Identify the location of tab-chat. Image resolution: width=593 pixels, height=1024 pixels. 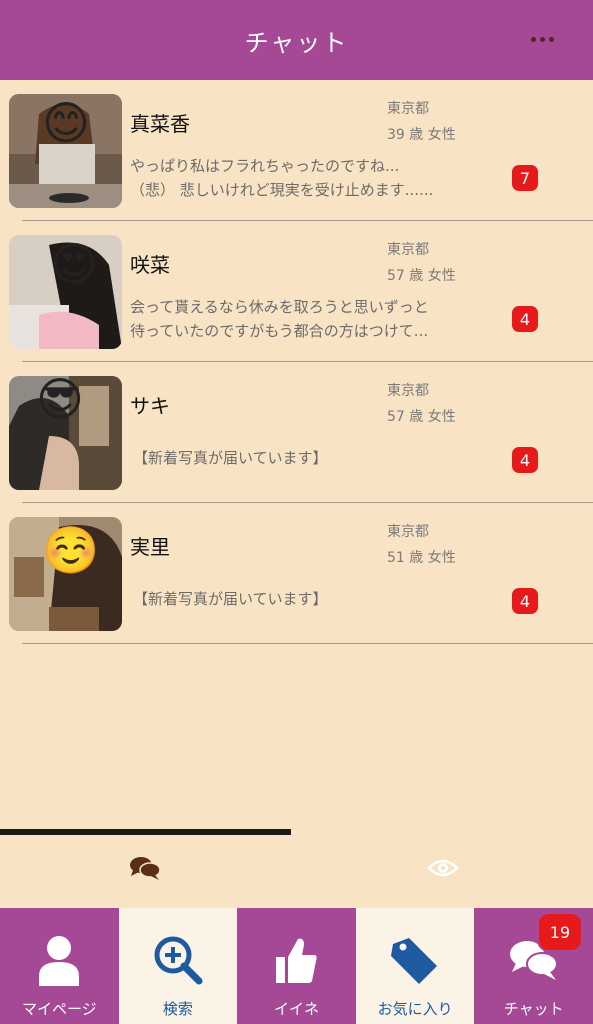
(145, 868).